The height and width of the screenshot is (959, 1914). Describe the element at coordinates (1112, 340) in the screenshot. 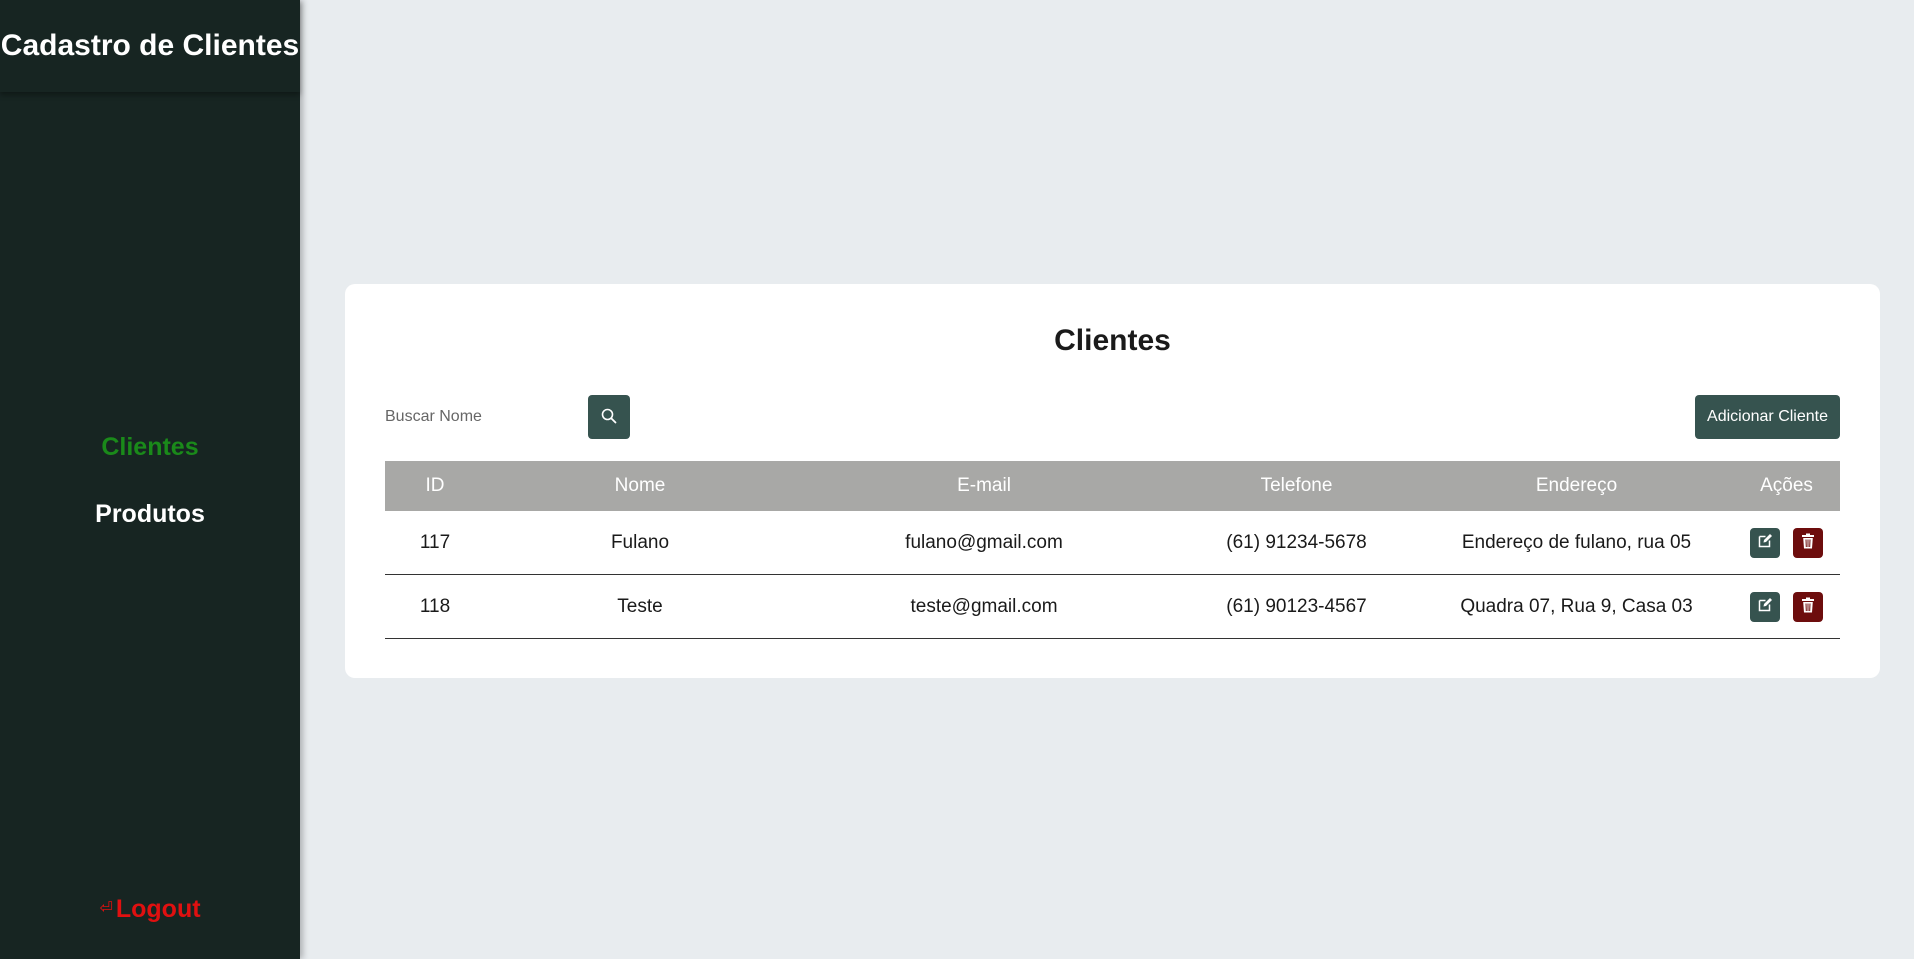

I see `page-title: Clientes` at that location.